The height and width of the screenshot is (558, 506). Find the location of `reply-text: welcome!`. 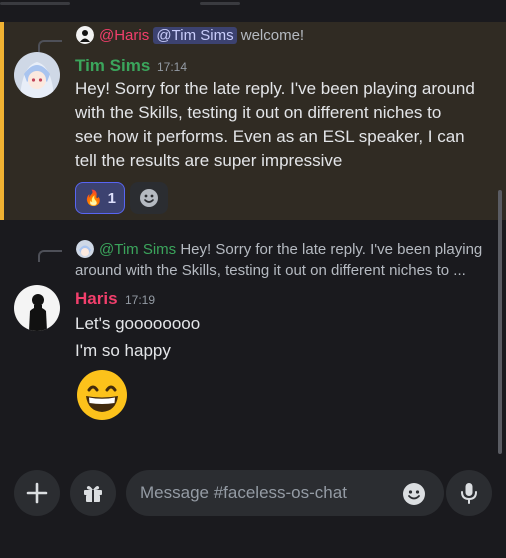

reply-text: welcome! is located at coordinates (272, 35).